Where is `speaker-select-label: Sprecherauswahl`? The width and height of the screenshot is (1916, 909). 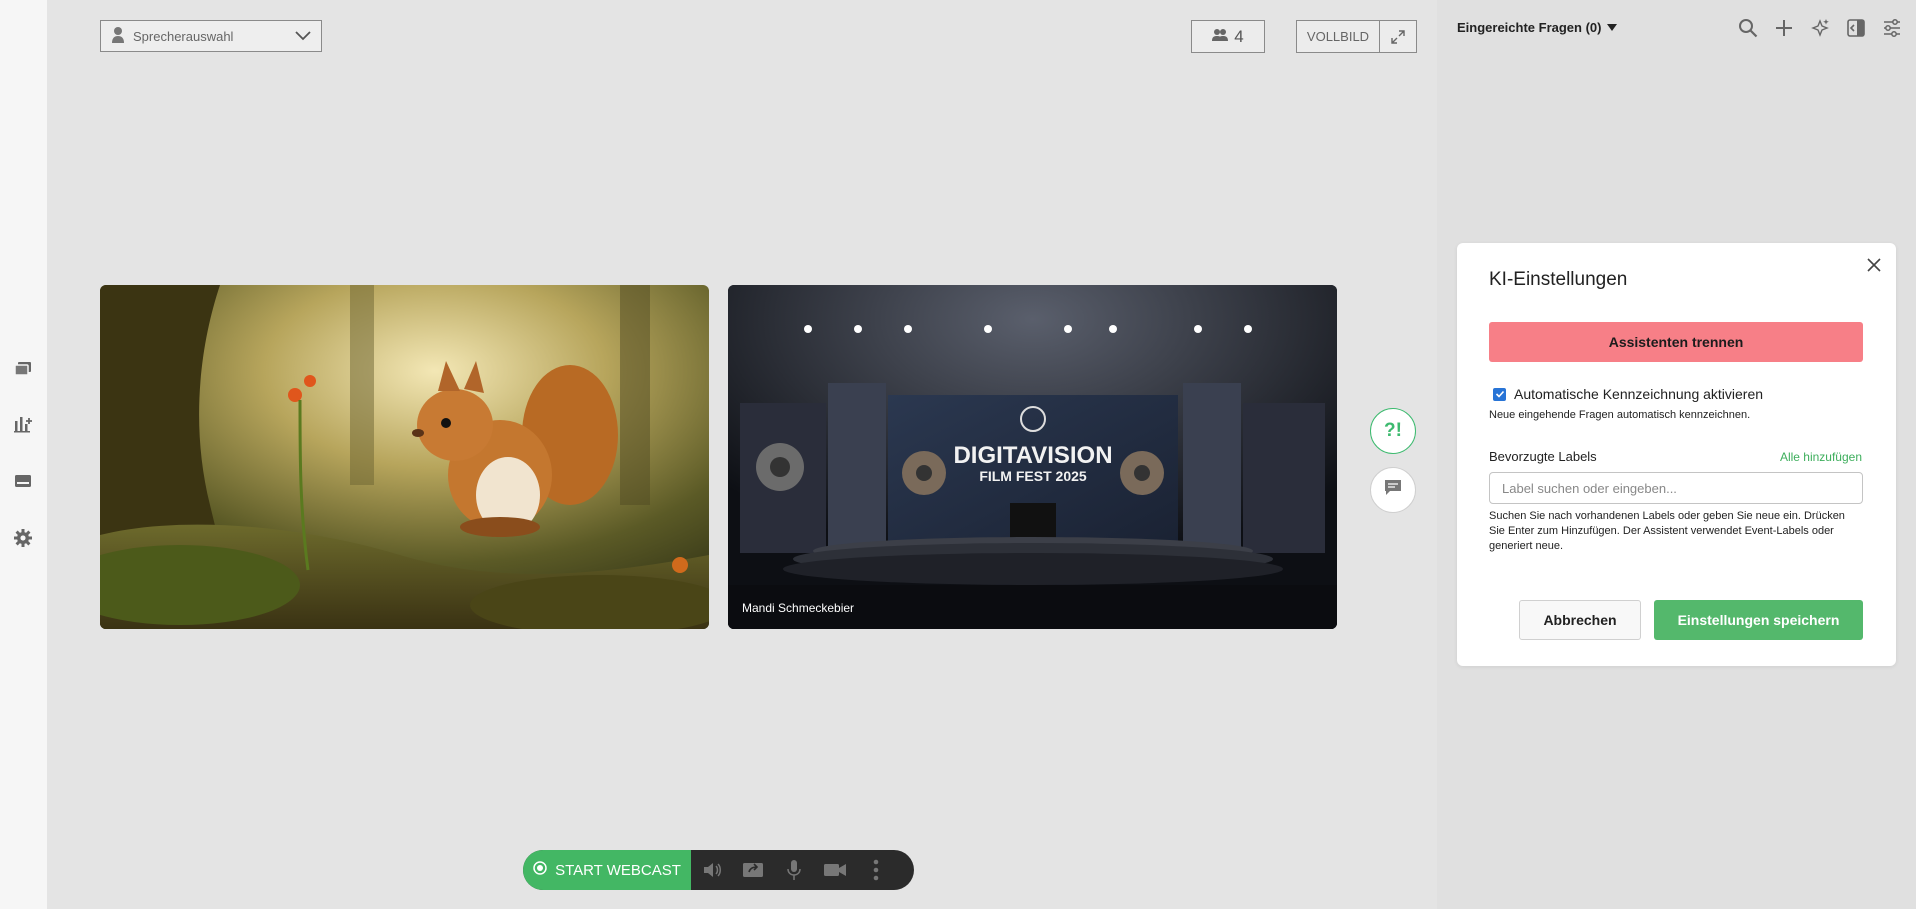
speaker-select-label: Sprecherauswahl is located at coordinates (183, 36).